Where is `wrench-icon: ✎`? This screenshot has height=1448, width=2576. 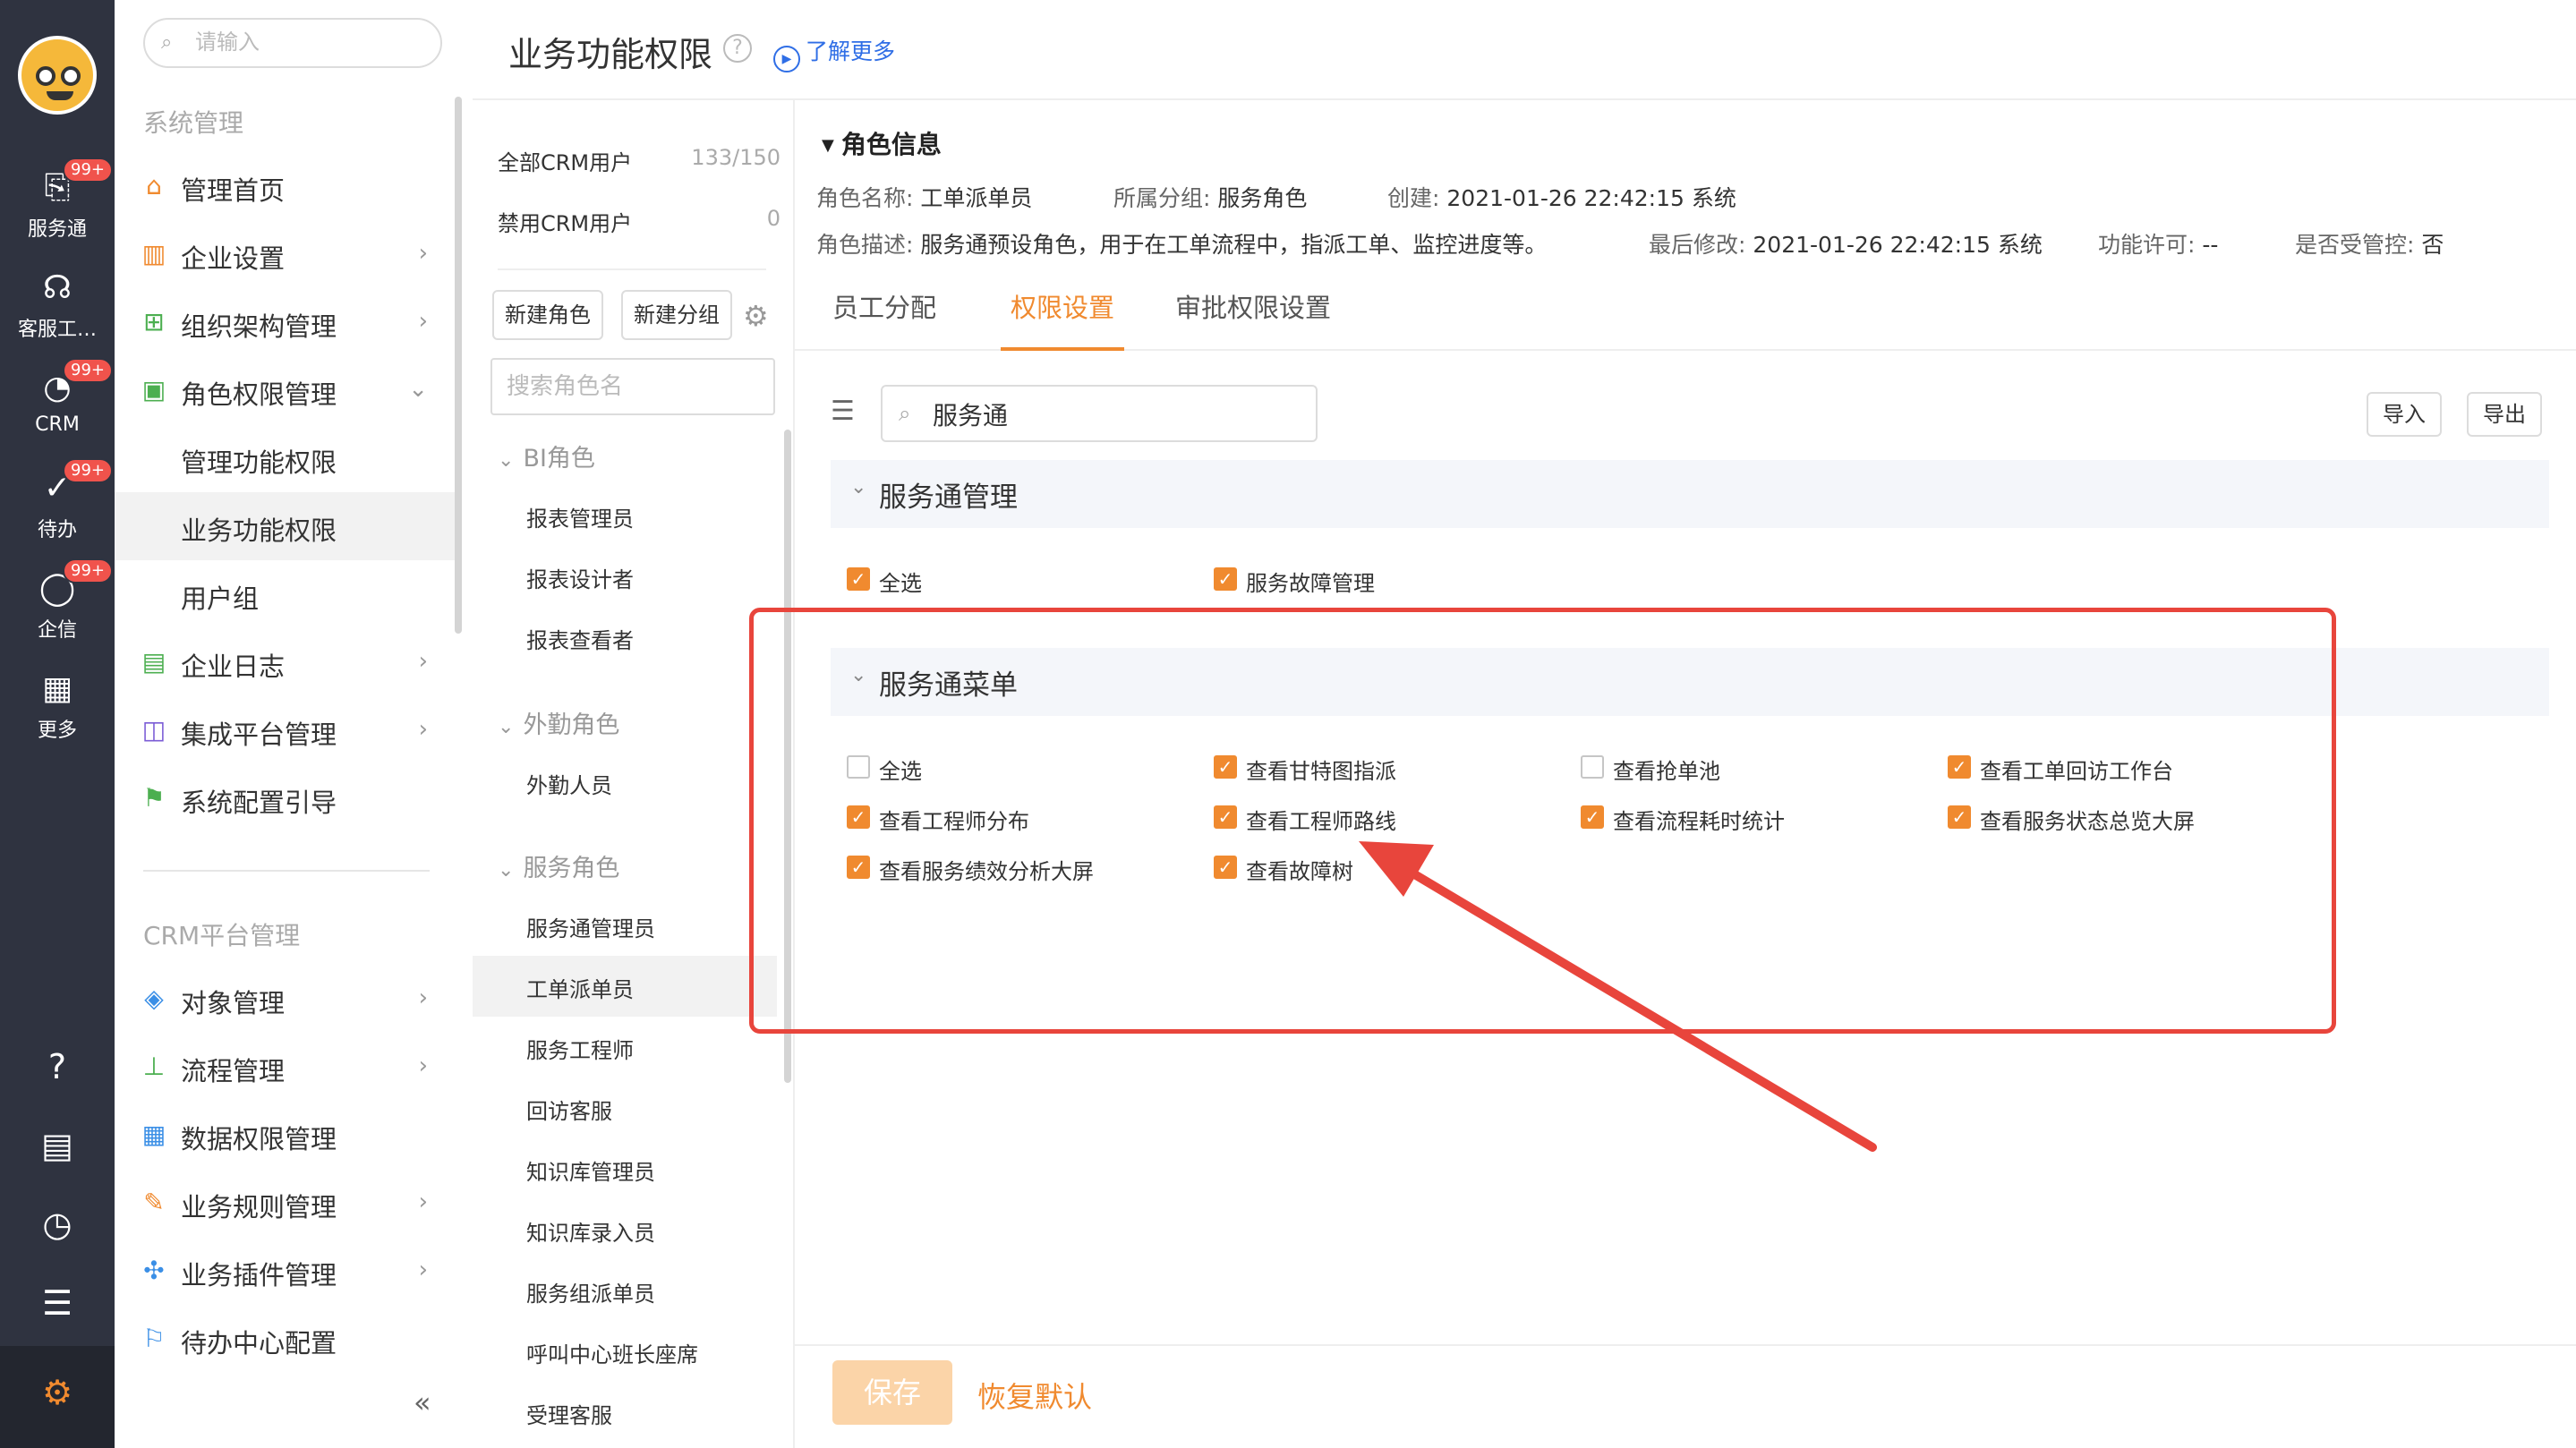
wrench-icon: ✎ is located at coordinates (154, 1202).